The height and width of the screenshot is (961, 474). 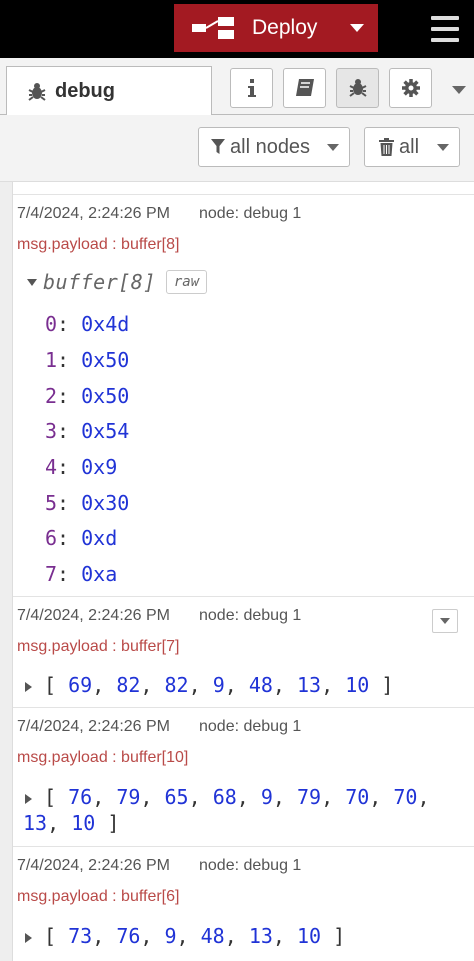 I want to click on debug-toolbar: all nodes all, so click(x=237, y=148).